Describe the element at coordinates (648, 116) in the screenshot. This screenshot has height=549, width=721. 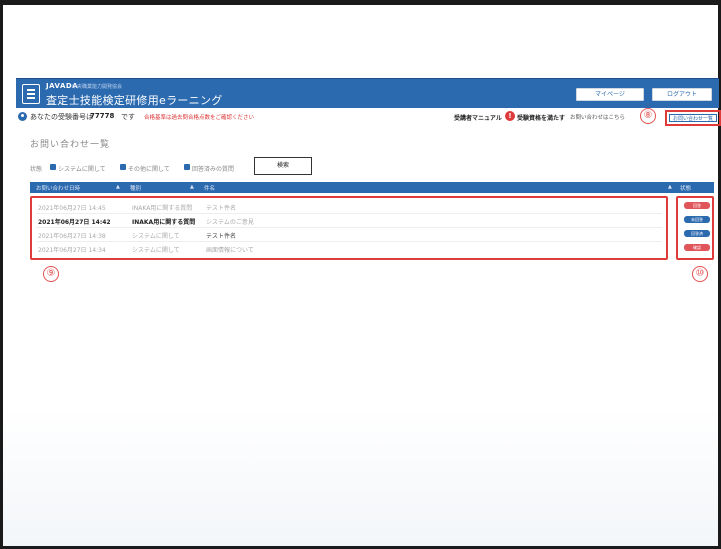
I see `annotation-marker-8: ⑧` at that location.